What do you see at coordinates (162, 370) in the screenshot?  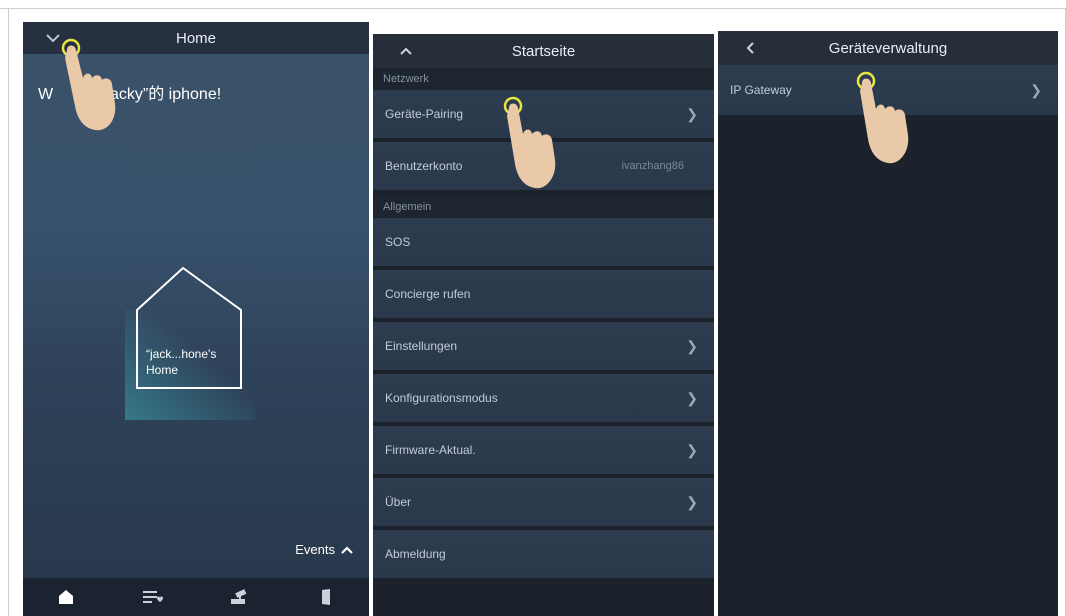 I see `home-label-line2: Home` at bounding box center [162, 370].